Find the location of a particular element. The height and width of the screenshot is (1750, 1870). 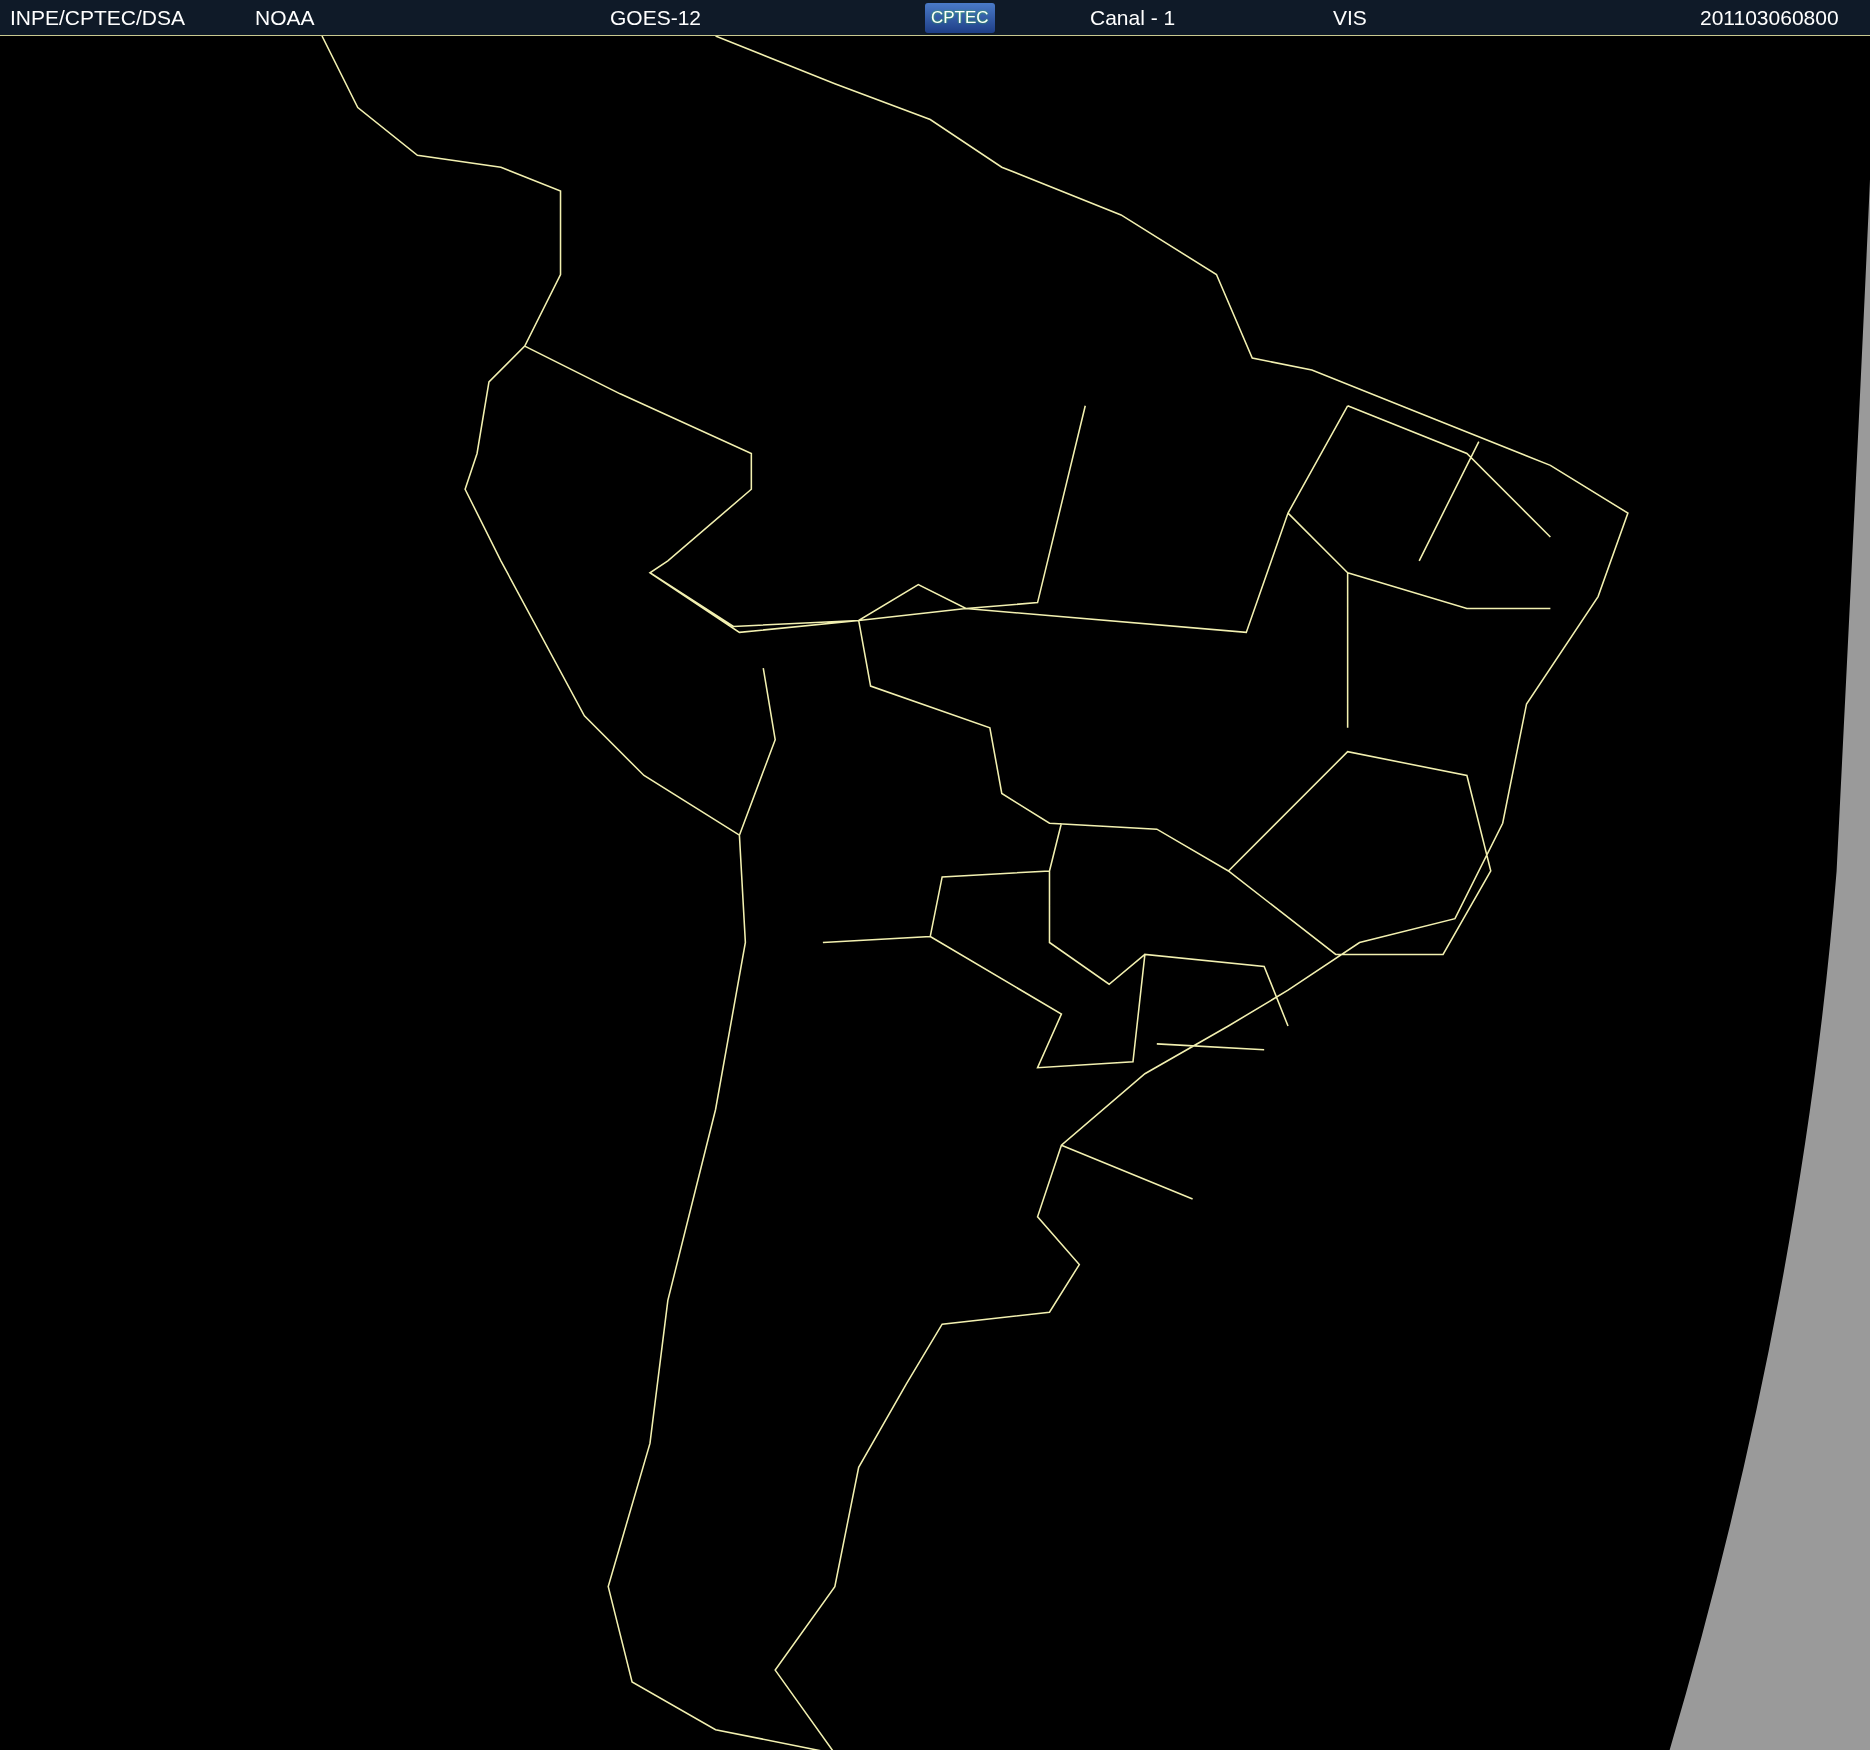

header-label: NOAA is located at coordinates (285, 17).